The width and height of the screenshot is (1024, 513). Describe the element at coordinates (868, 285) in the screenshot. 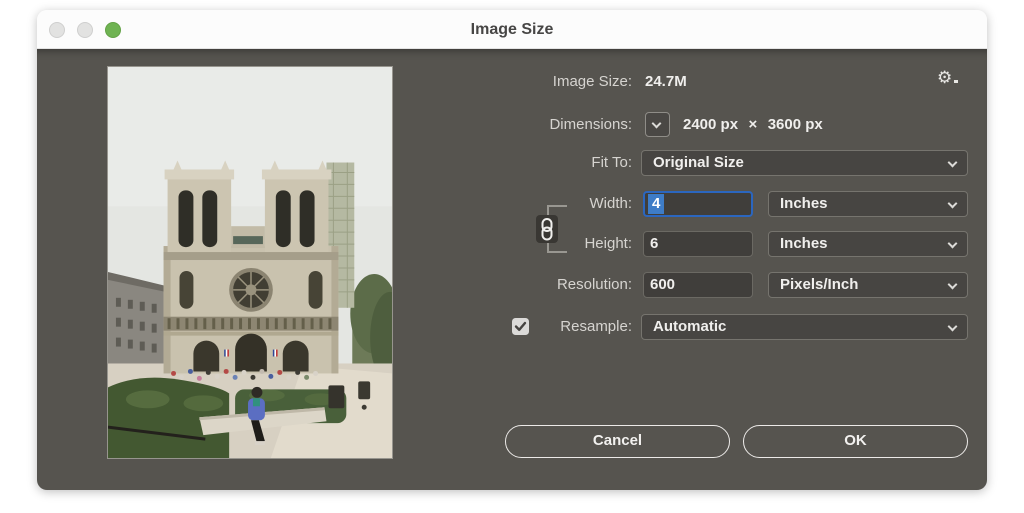

I see `resolution-unit-select: Pixels/Inch` at that location.